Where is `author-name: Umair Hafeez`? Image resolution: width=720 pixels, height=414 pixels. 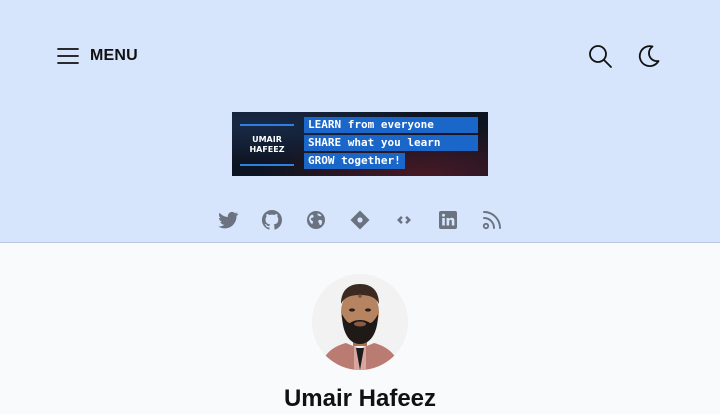 author-name: Umair Hafeez is located at coordinates (360, 398).